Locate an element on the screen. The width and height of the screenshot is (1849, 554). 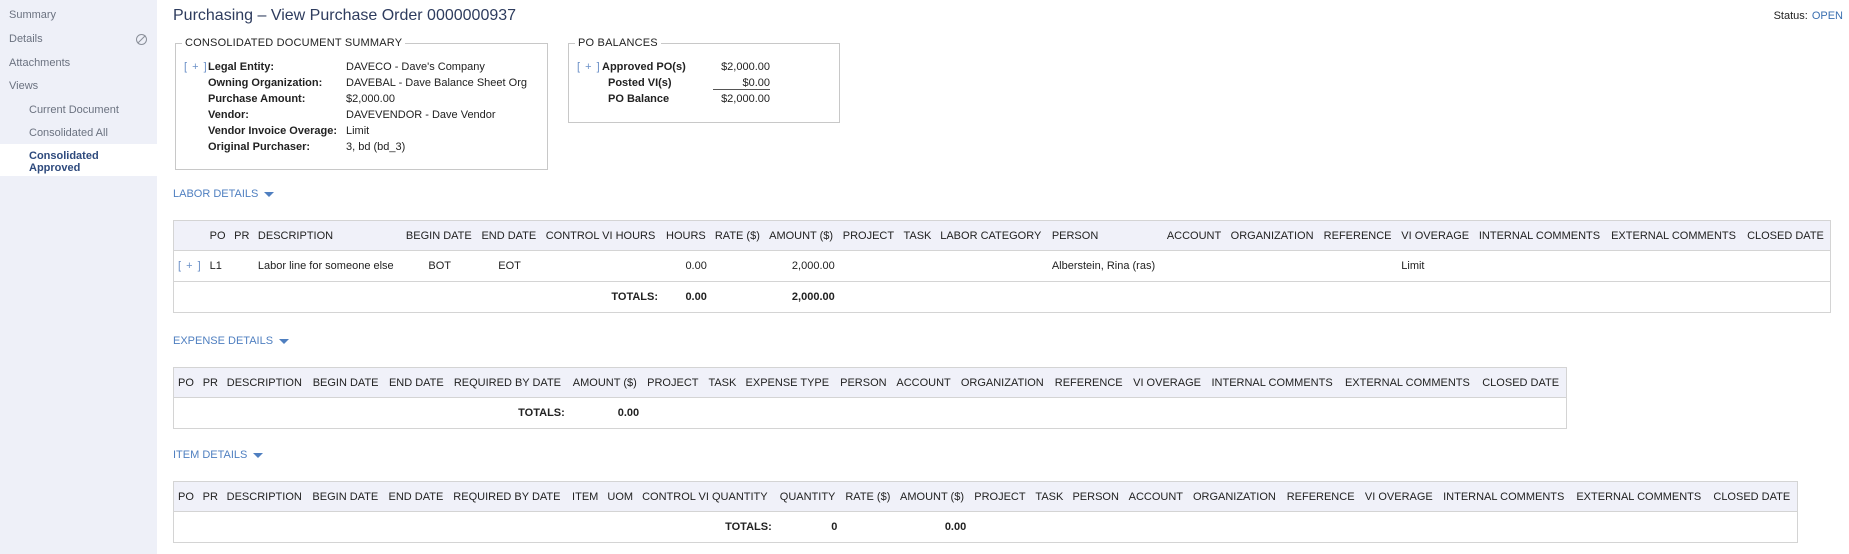
labor-details-title: LABOR DETAILS is located at coordinates (216, 194).